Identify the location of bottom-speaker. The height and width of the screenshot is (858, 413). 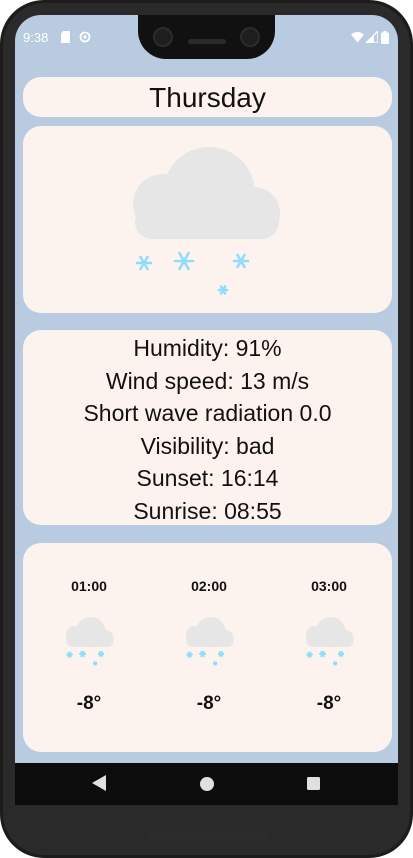
(207, 835).